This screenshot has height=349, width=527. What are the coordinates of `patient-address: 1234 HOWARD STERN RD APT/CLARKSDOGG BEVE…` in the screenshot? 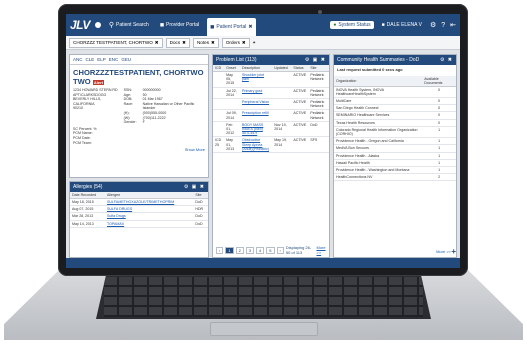 It's located at (95, 99).